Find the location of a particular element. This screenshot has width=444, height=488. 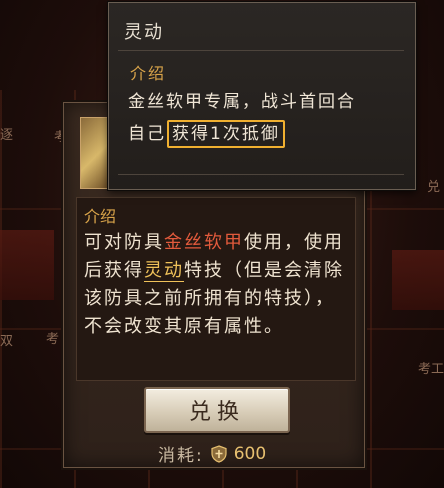

item-name-highlight: 金丝软甲 is located at coordinates (204, 242).